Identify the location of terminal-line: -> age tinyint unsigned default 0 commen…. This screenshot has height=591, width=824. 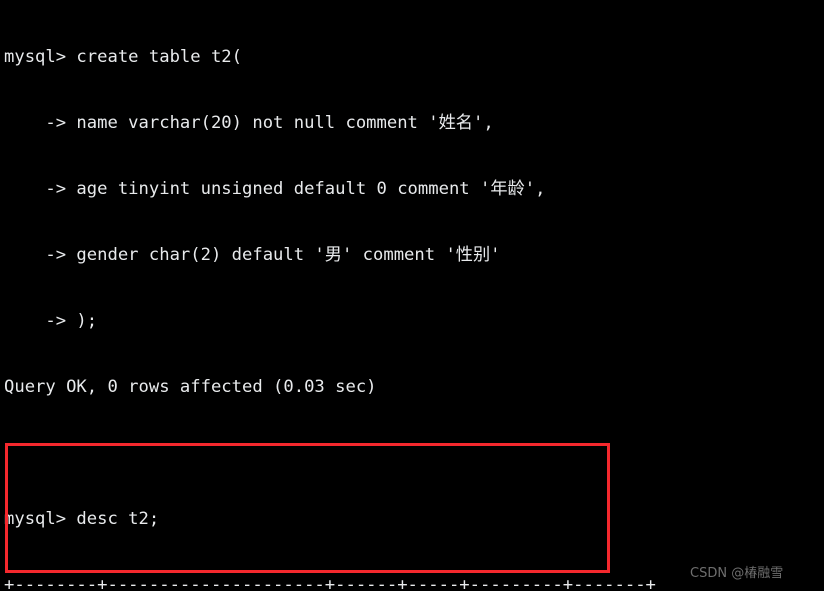
(275, 189).